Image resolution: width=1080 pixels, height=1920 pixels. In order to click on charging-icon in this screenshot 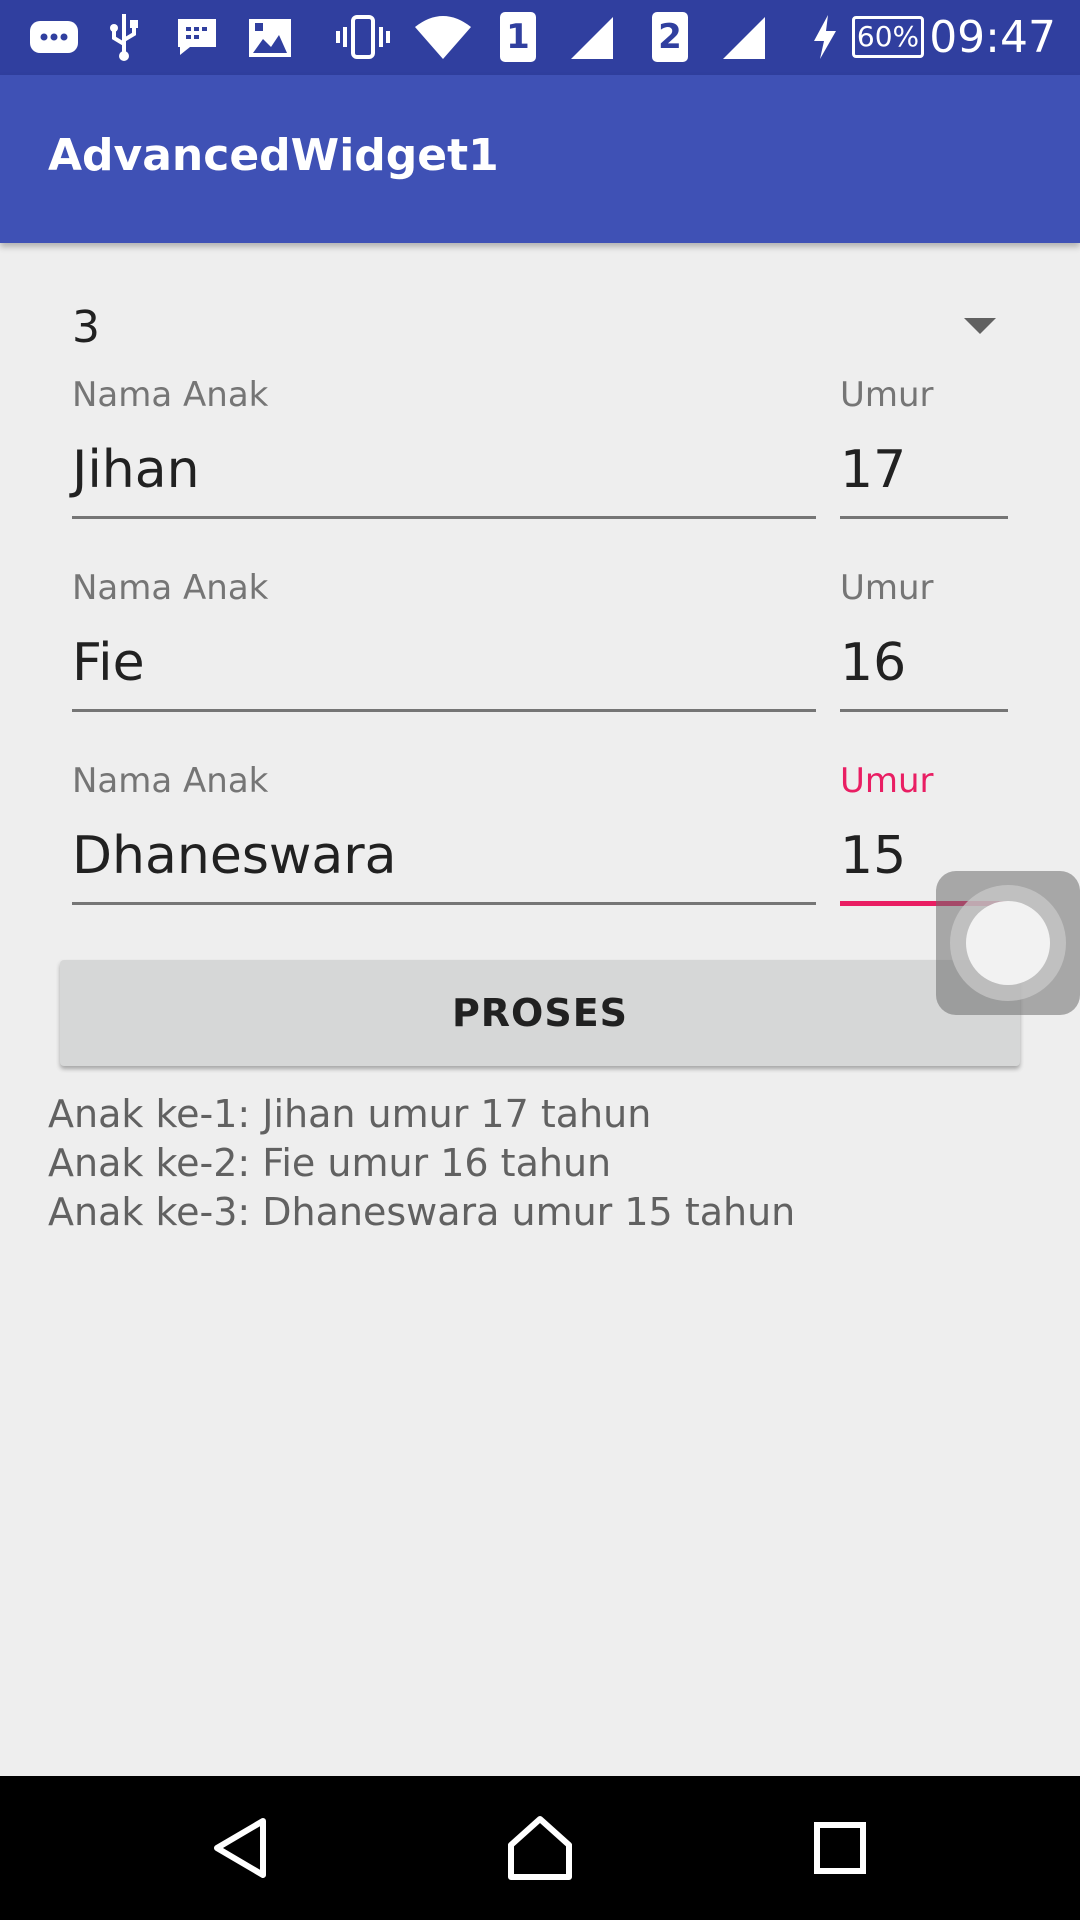, I will do `click(825, 37)`.